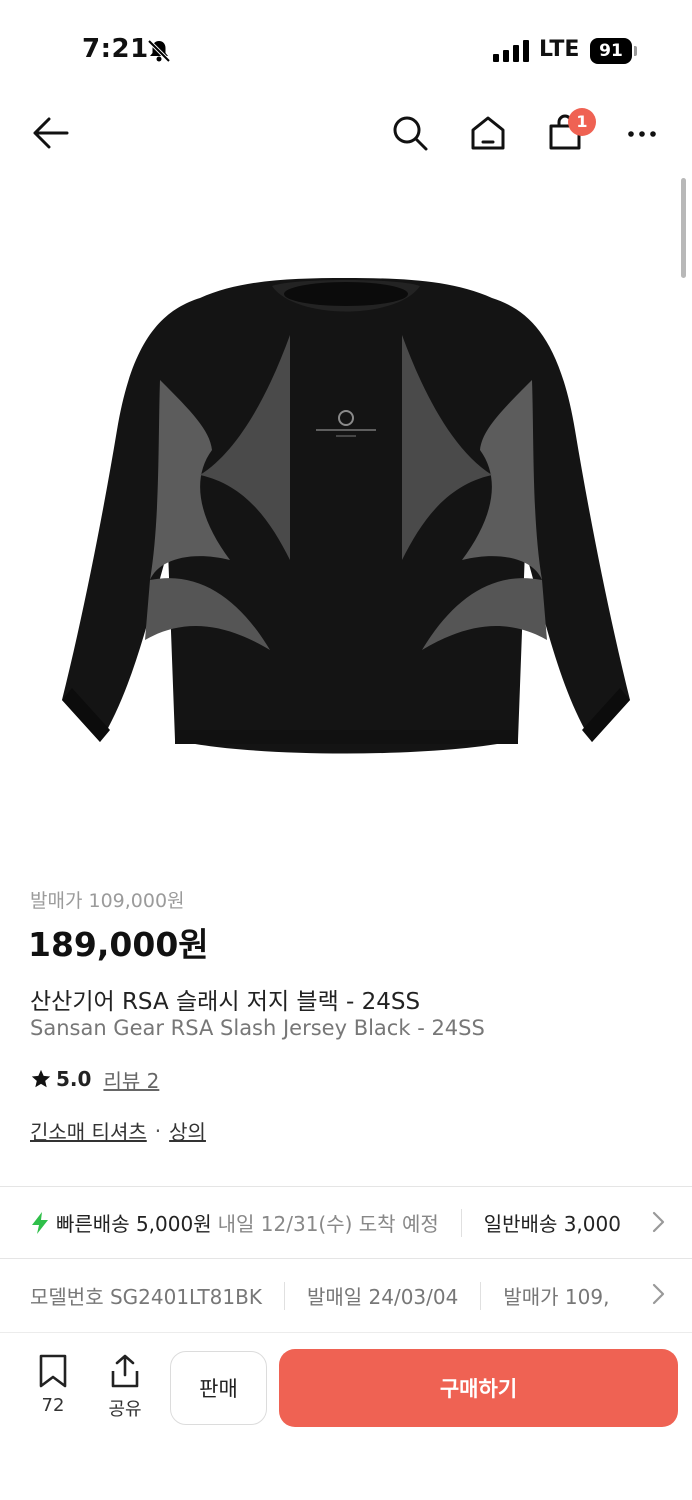  I want to click on share-label: 공유, so click(125, 1409).